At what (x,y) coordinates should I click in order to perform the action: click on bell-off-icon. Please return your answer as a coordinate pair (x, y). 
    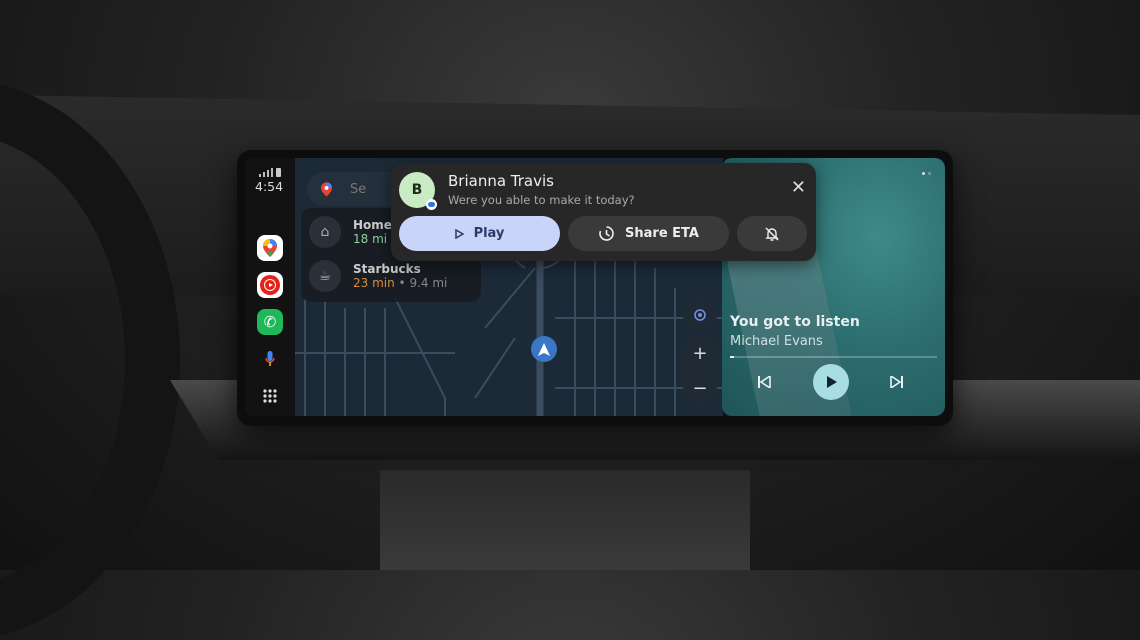
    Looking at the image, I should click on (772, 233).